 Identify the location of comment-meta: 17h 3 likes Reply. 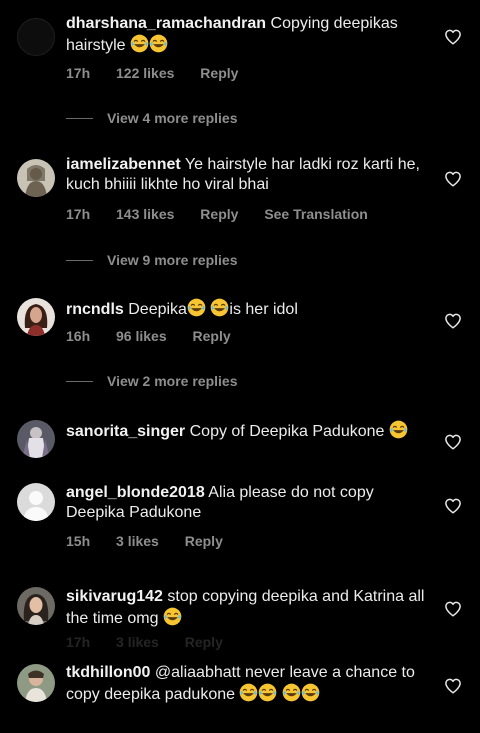
(155, 642).